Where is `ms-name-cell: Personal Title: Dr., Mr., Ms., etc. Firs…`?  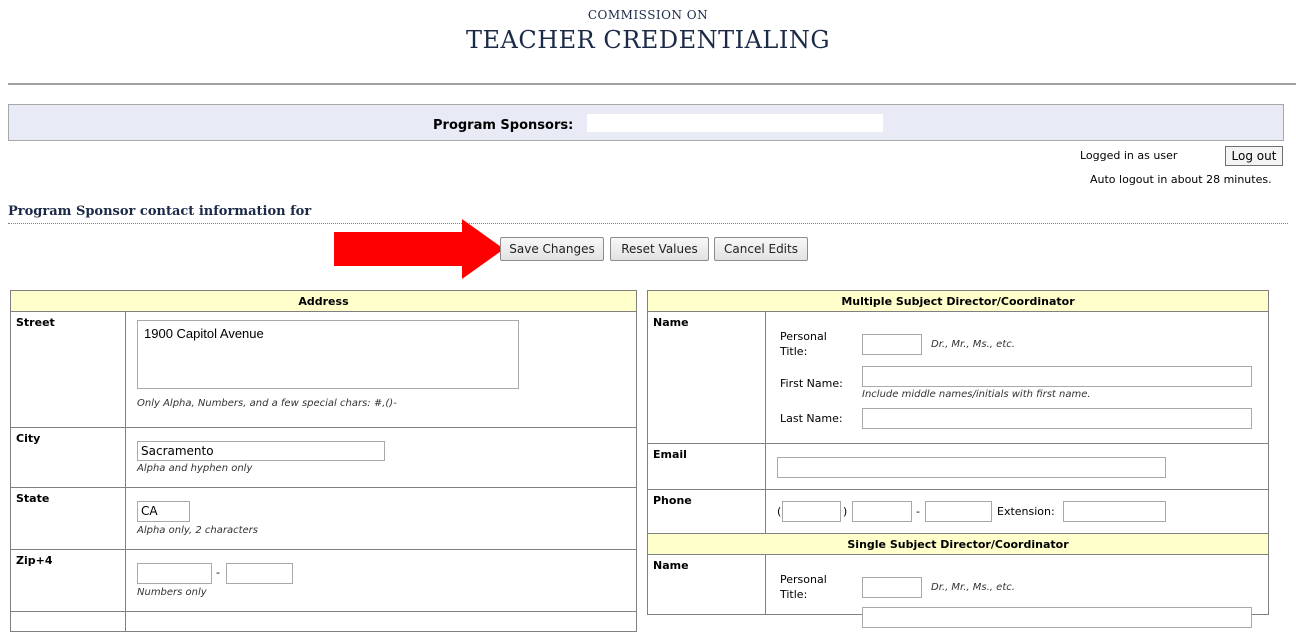
ms-name-cell: Personal Title: Dr., Mr., Ms., etc. Firs… is located at coordinates (1017, 377).